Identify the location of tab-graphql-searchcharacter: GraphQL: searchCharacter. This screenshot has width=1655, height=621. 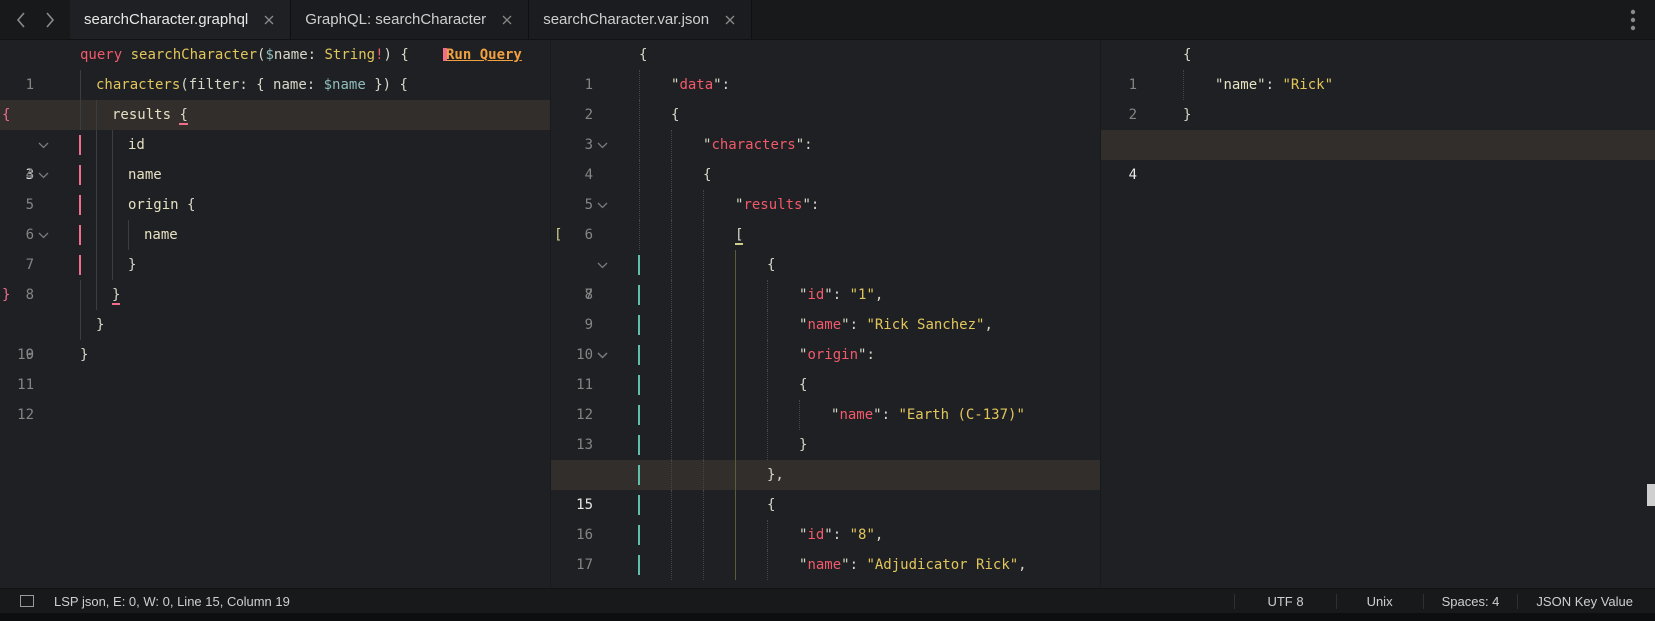
(410, 19).